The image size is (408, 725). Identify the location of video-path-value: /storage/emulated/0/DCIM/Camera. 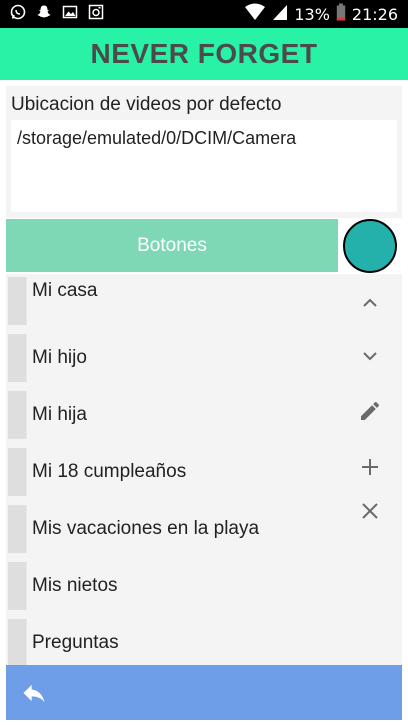
(157, 138).